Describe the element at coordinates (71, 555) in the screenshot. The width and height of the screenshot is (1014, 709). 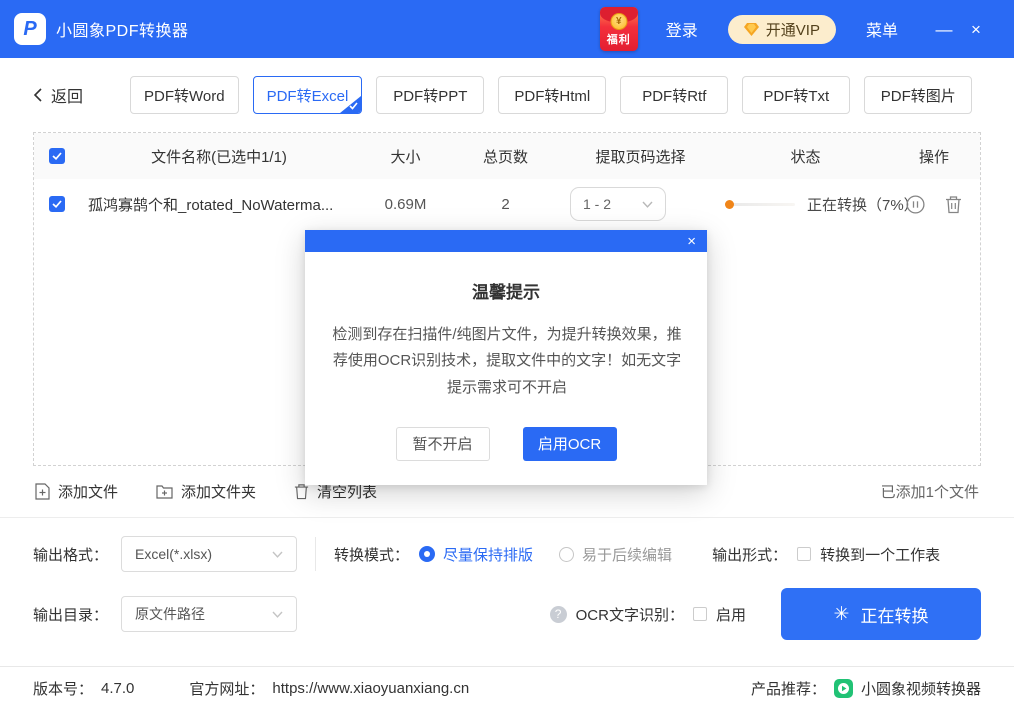
I see `output-format-label: 输出格式：` at that location.